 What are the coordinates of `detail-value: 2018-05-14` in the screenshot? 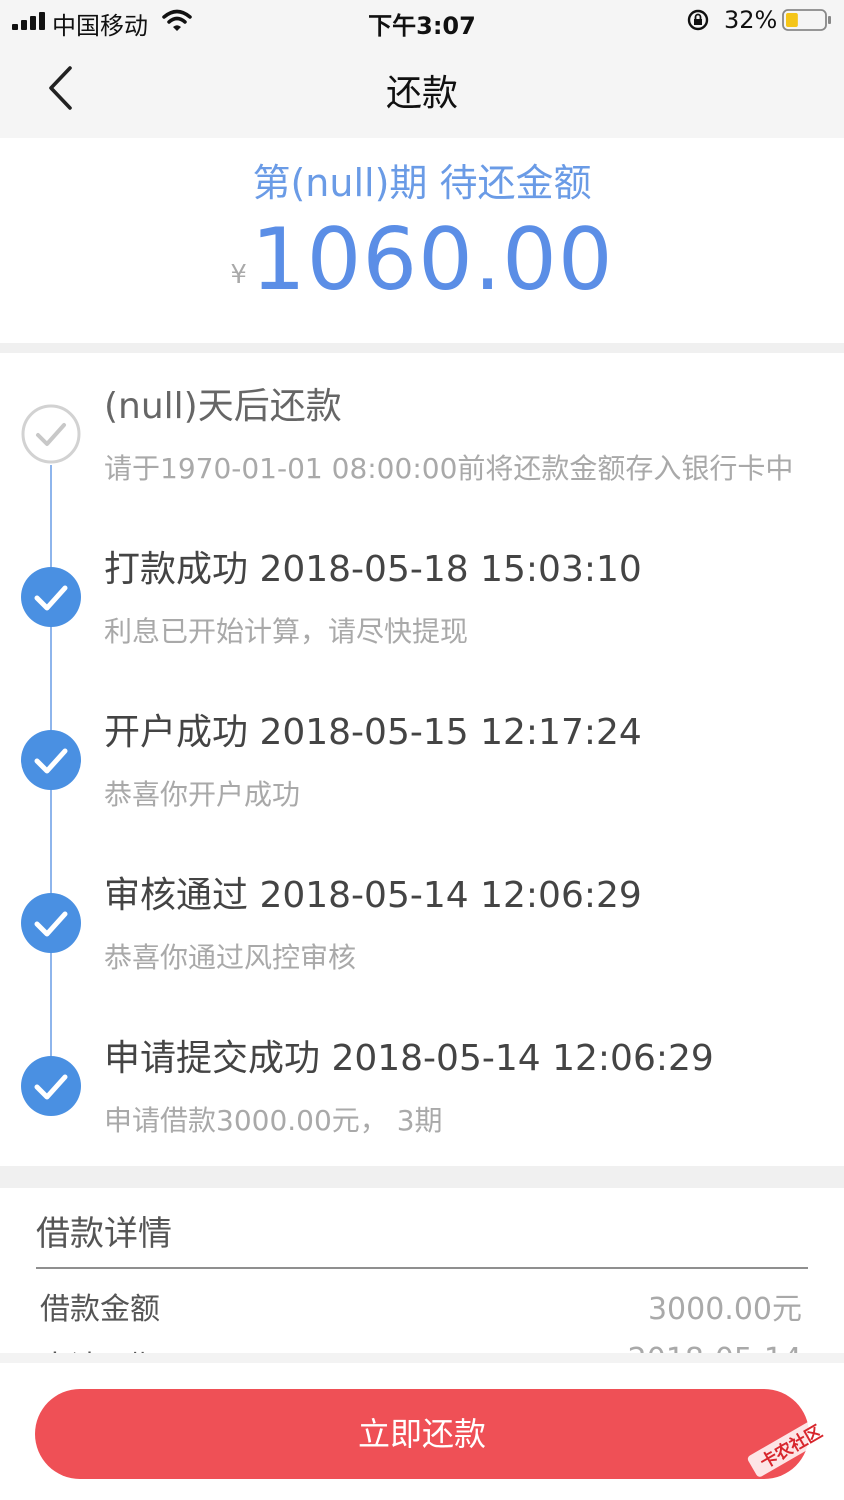 It's located at (715, 1347).